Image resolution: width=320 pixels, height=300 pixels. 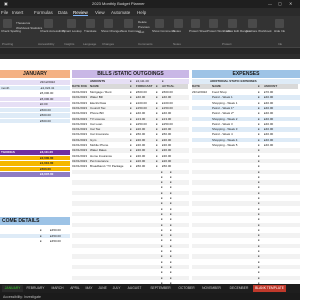 What do you see at coordinates (110, 145) in the screenshot?
I see `bills-name-cell: Mobile Phone` at bounding box center [110, 145].